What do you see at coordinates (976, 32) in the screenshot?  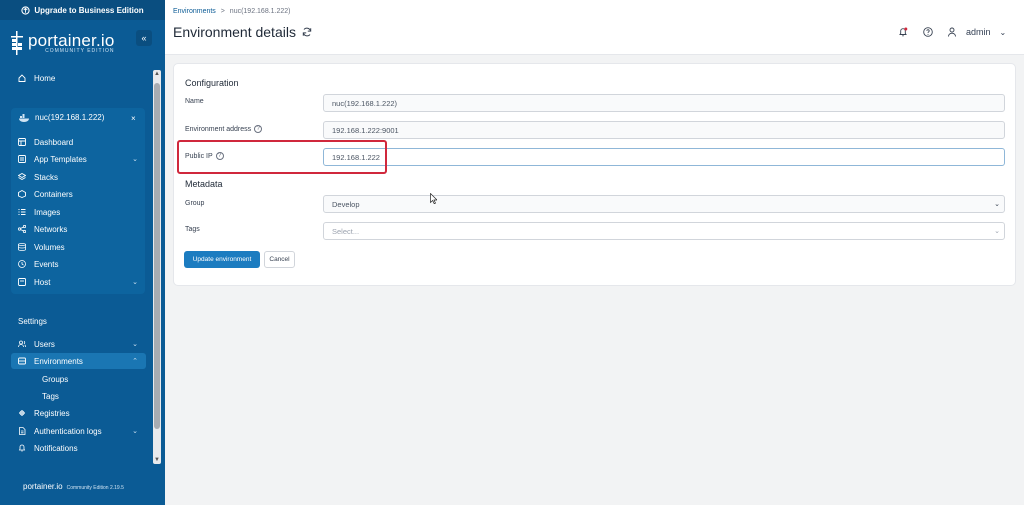 I see `user-menu: admin ⌄` at bounding box center [976, 32].